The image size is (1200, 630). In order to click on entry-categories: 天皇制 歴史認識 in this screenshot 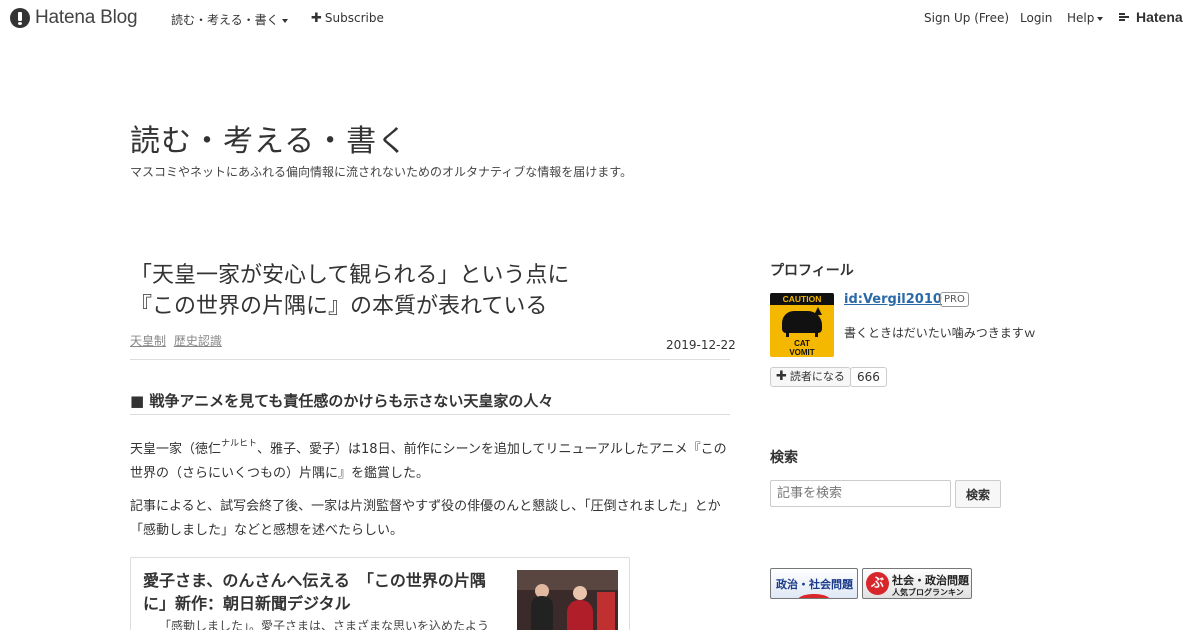, I will do `click(178, 340)`.